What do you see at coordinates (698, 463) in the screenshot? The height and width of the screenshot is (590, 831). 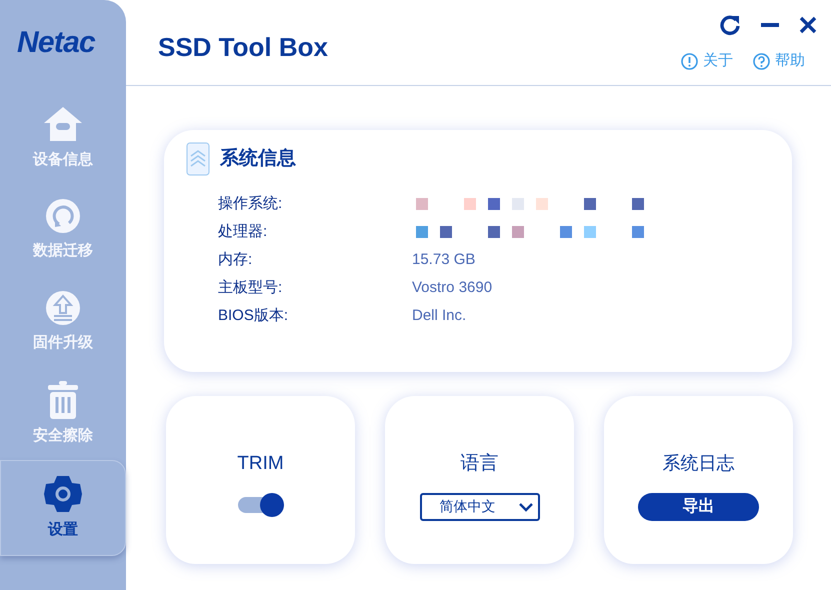 I see `system-log-label: 系统日志` at bounding box center [698, 463].